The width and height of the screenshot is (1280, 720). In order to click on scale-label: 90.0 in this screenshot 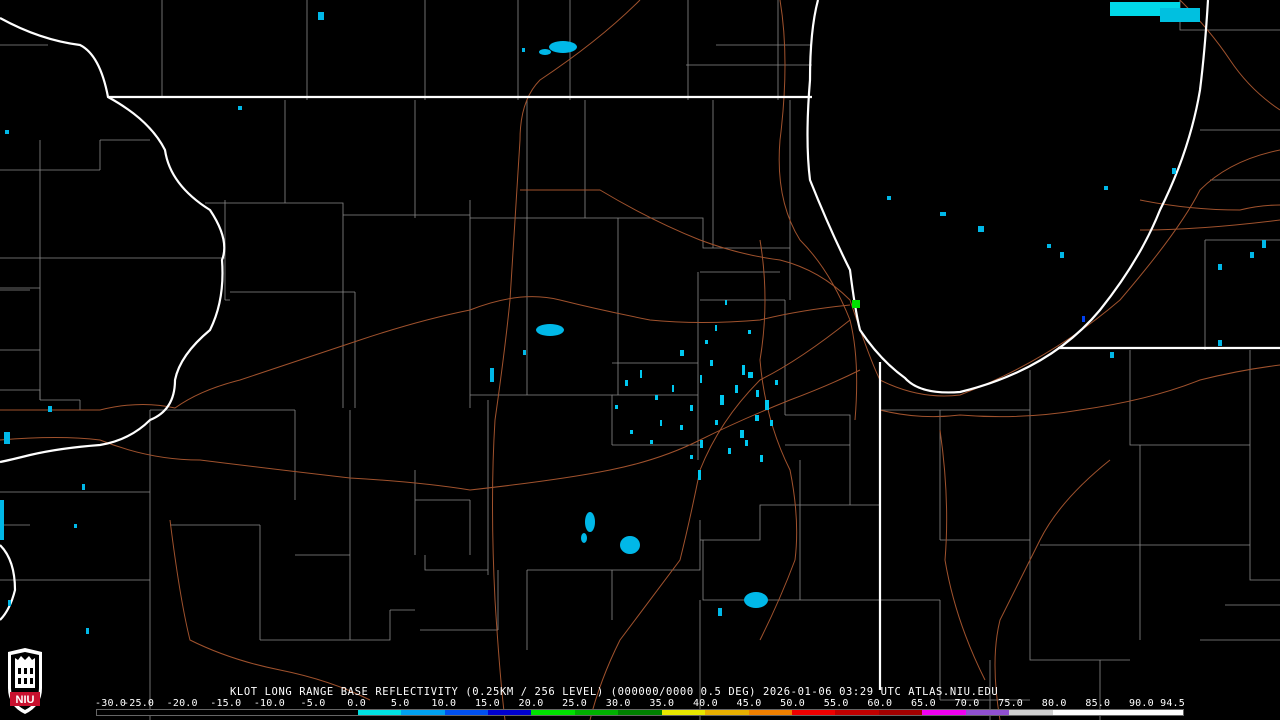, I will do `click(1141, 703)`.